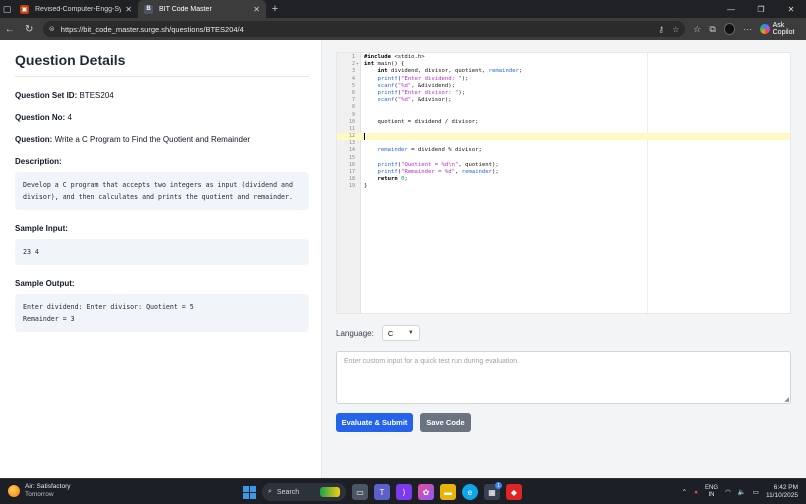 This screenshot has height=504, width=806. I want to click on evaluate-submit-button: Evaluate & Submit, so click(374, 422).